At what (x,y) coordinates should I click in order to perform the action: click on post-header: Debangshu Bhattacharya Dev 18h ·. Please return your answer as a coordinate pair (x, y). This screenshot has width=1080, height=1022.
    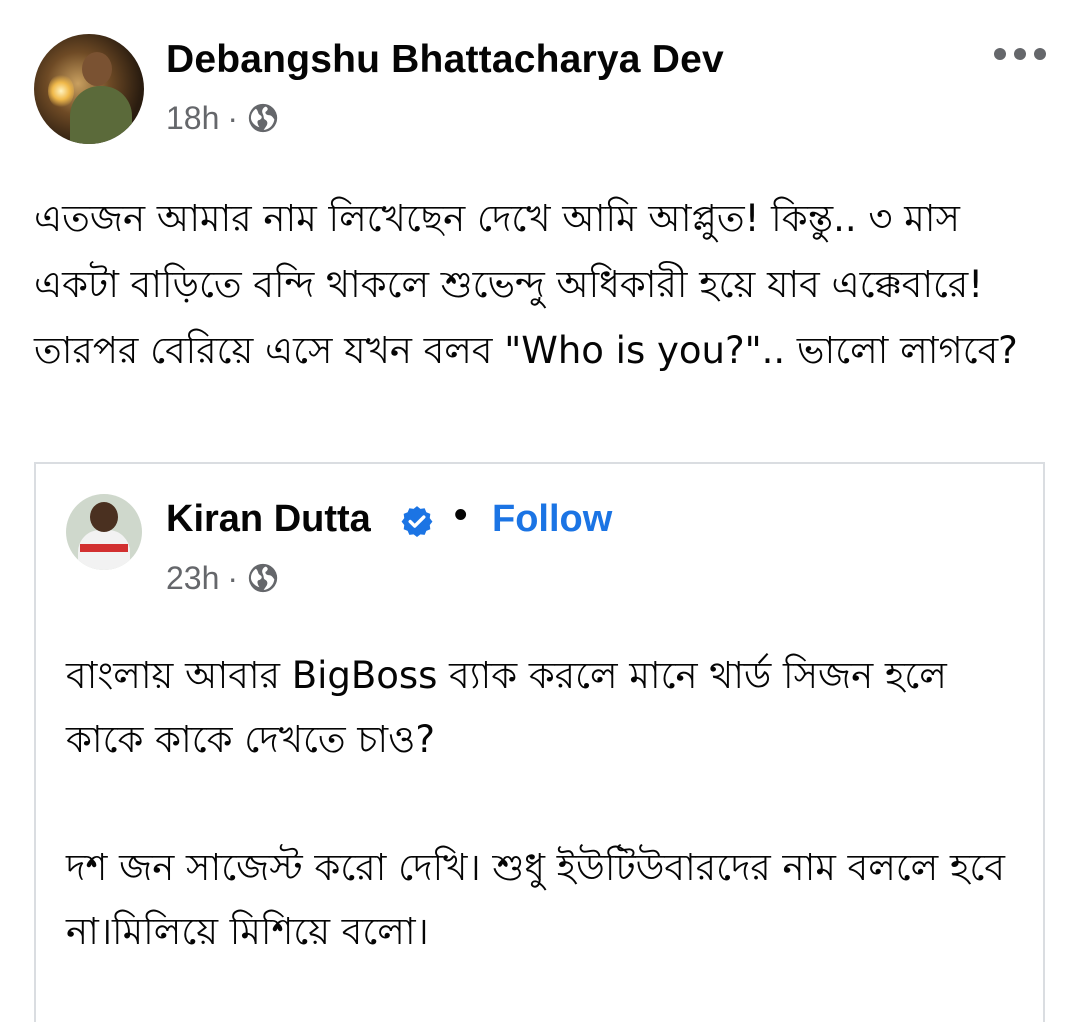
    Looking at the image, I should click on (540, 89).